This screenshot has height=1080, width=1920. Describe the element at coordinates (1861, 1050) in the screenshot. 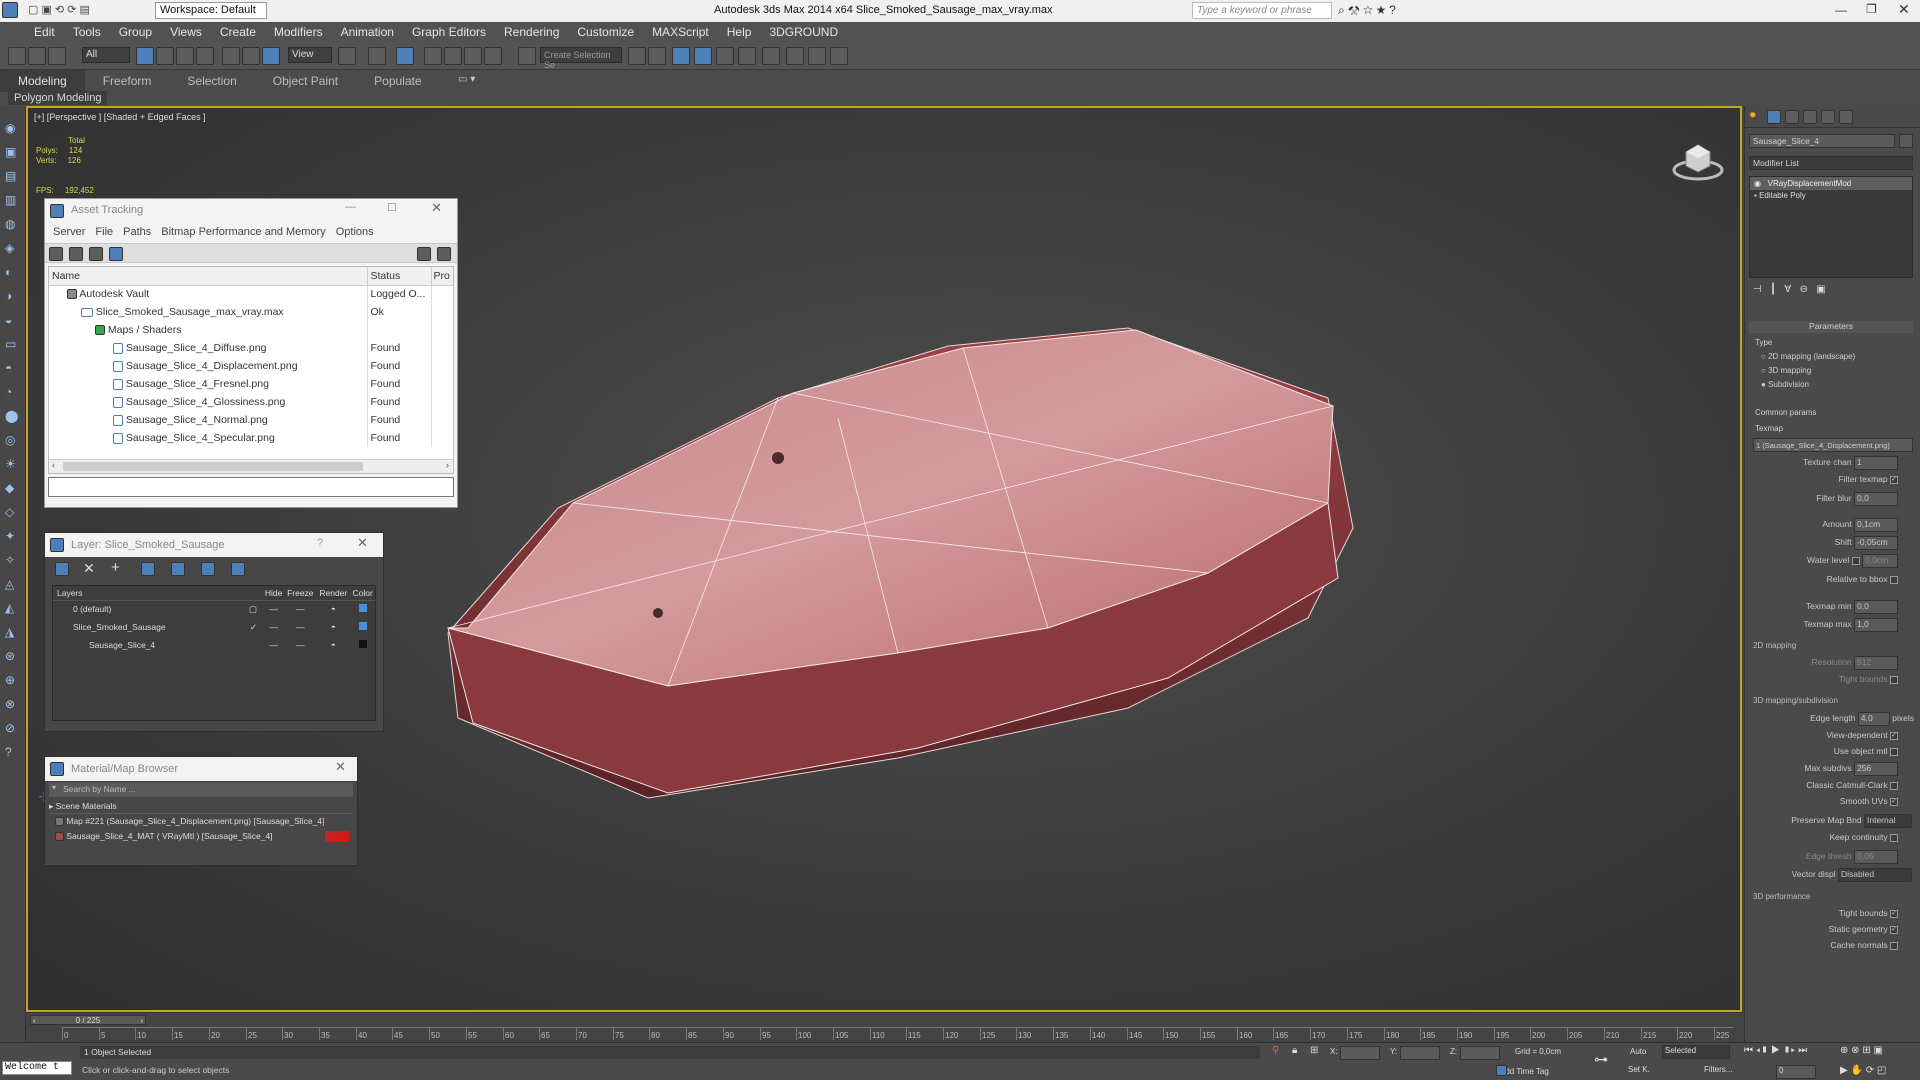

I see `viewport-nav-icons: ⊕ ⊗ ⊞ ▣` at that location.